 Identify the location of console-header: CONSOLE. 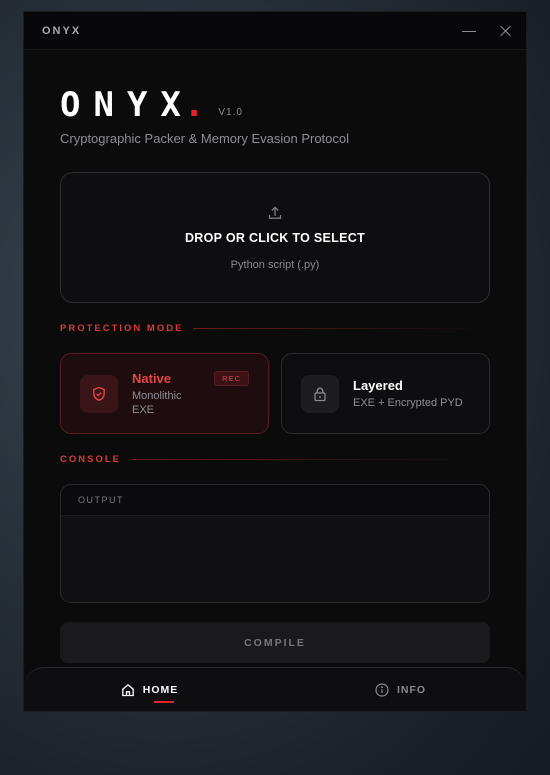
(275, 459).